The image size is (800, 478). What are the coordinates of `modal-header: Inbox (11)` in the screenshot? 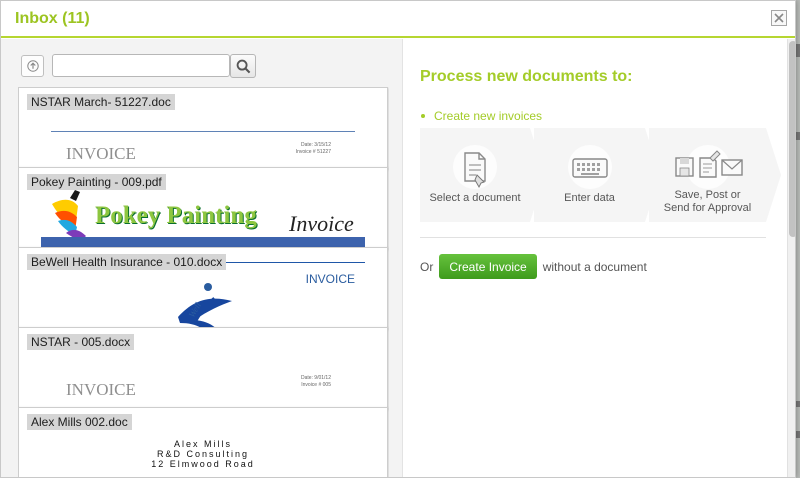 It's located at (398, 19).